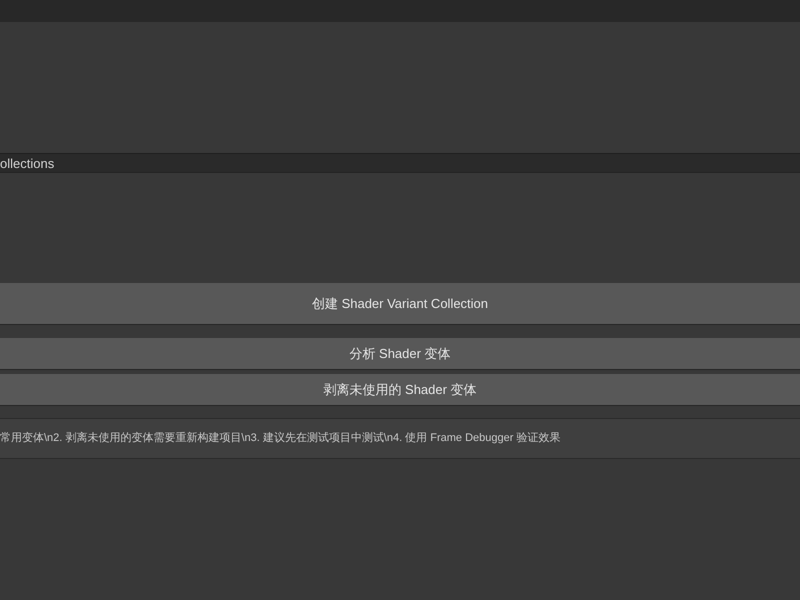 The width and height of the screenshot is (800, 600). What do you see at coordinates (400, 390) in the screenshot?
I see `action-button: 剥离未使用的 Shader 变体` at bounding box center [400, 390].